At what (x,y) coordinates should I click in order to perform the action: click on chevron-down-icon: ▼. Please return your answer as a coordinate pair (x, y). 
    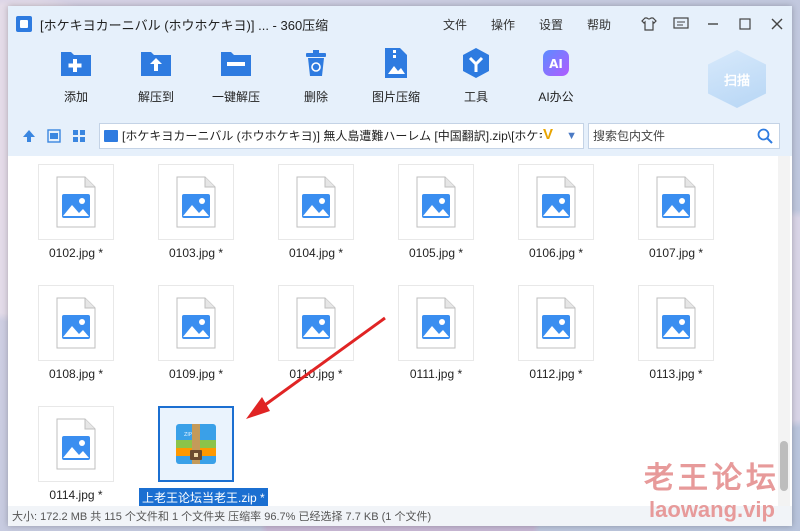
    Looking at the image, I should click on (571, 136).